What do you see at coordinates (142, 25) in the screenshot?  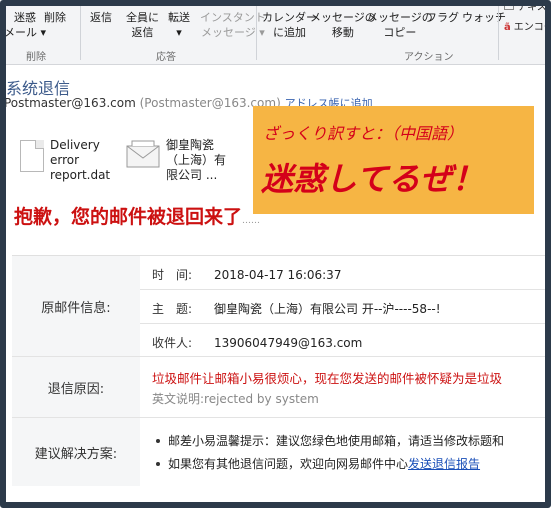 I see `reply-all-button: 全員に 返信` at bounding box center [142, 25].